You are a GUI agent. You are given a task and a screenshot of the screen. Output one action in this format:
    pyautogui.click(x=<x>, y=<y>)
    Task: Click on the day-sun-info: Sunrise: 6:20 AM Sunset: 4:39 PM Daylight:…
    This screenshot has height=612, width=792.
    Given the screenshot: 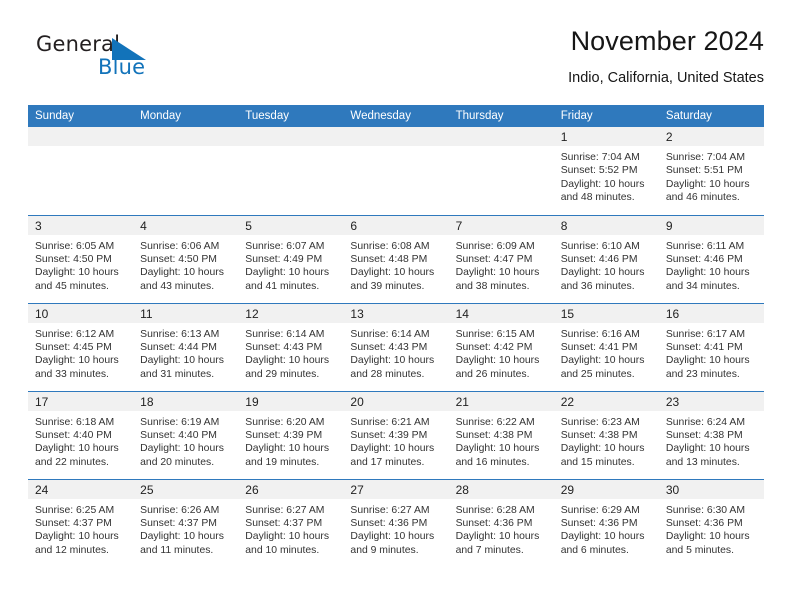 What is the action you would take?
    pyautogui.click(x=290, y=440)
    